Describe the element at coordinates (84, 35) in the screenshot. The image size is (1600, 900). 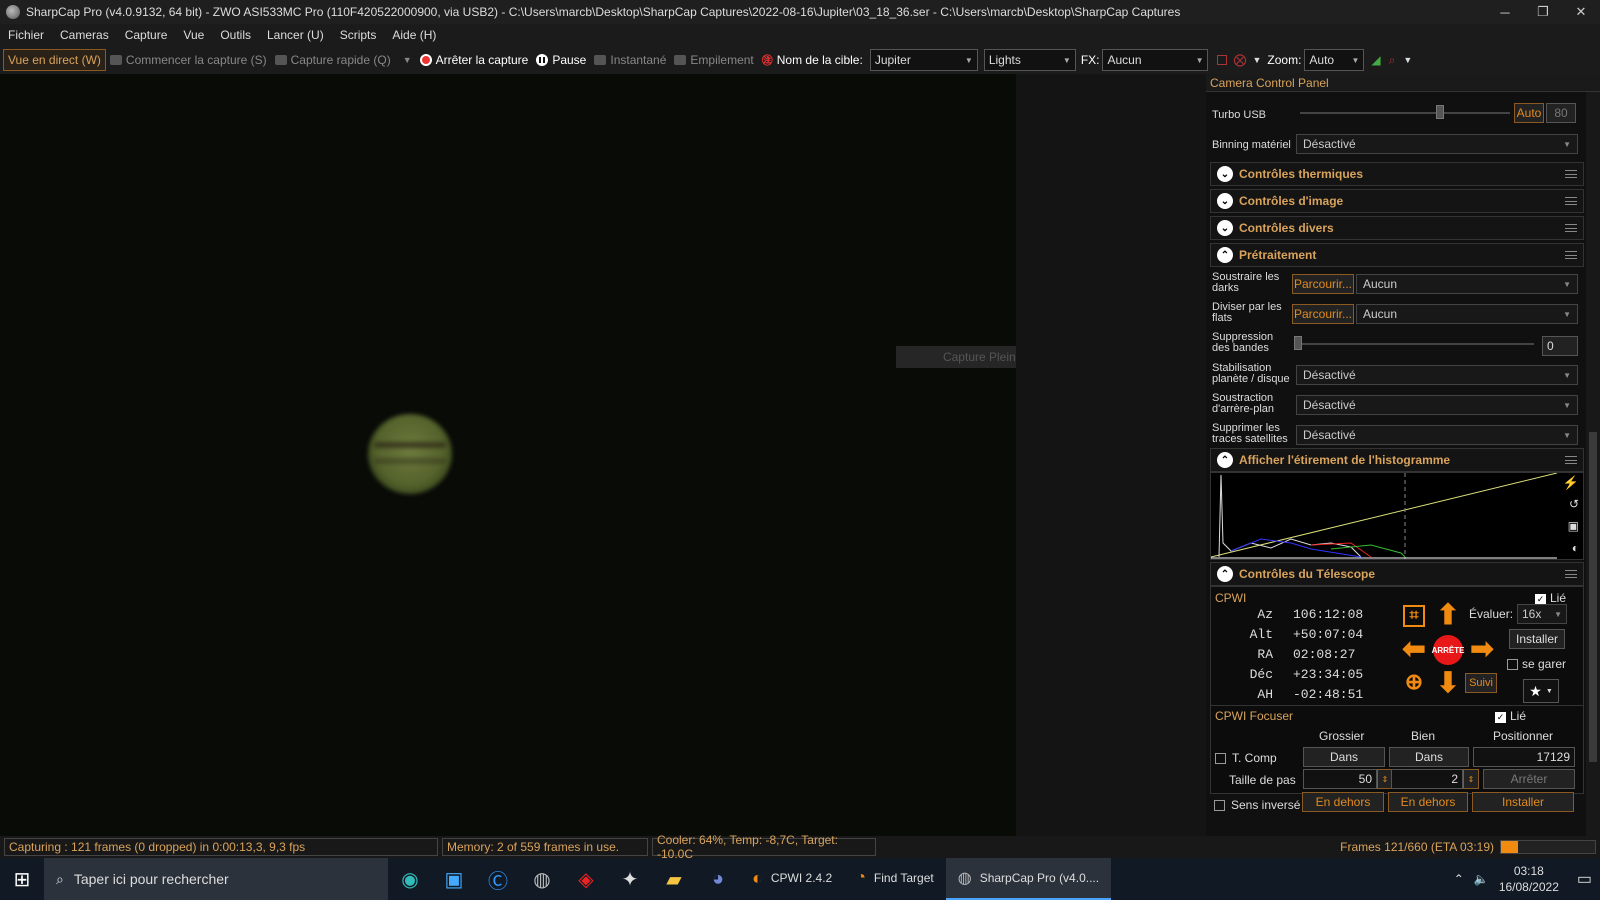
I see `menu-cameras: Cameras` at that location.